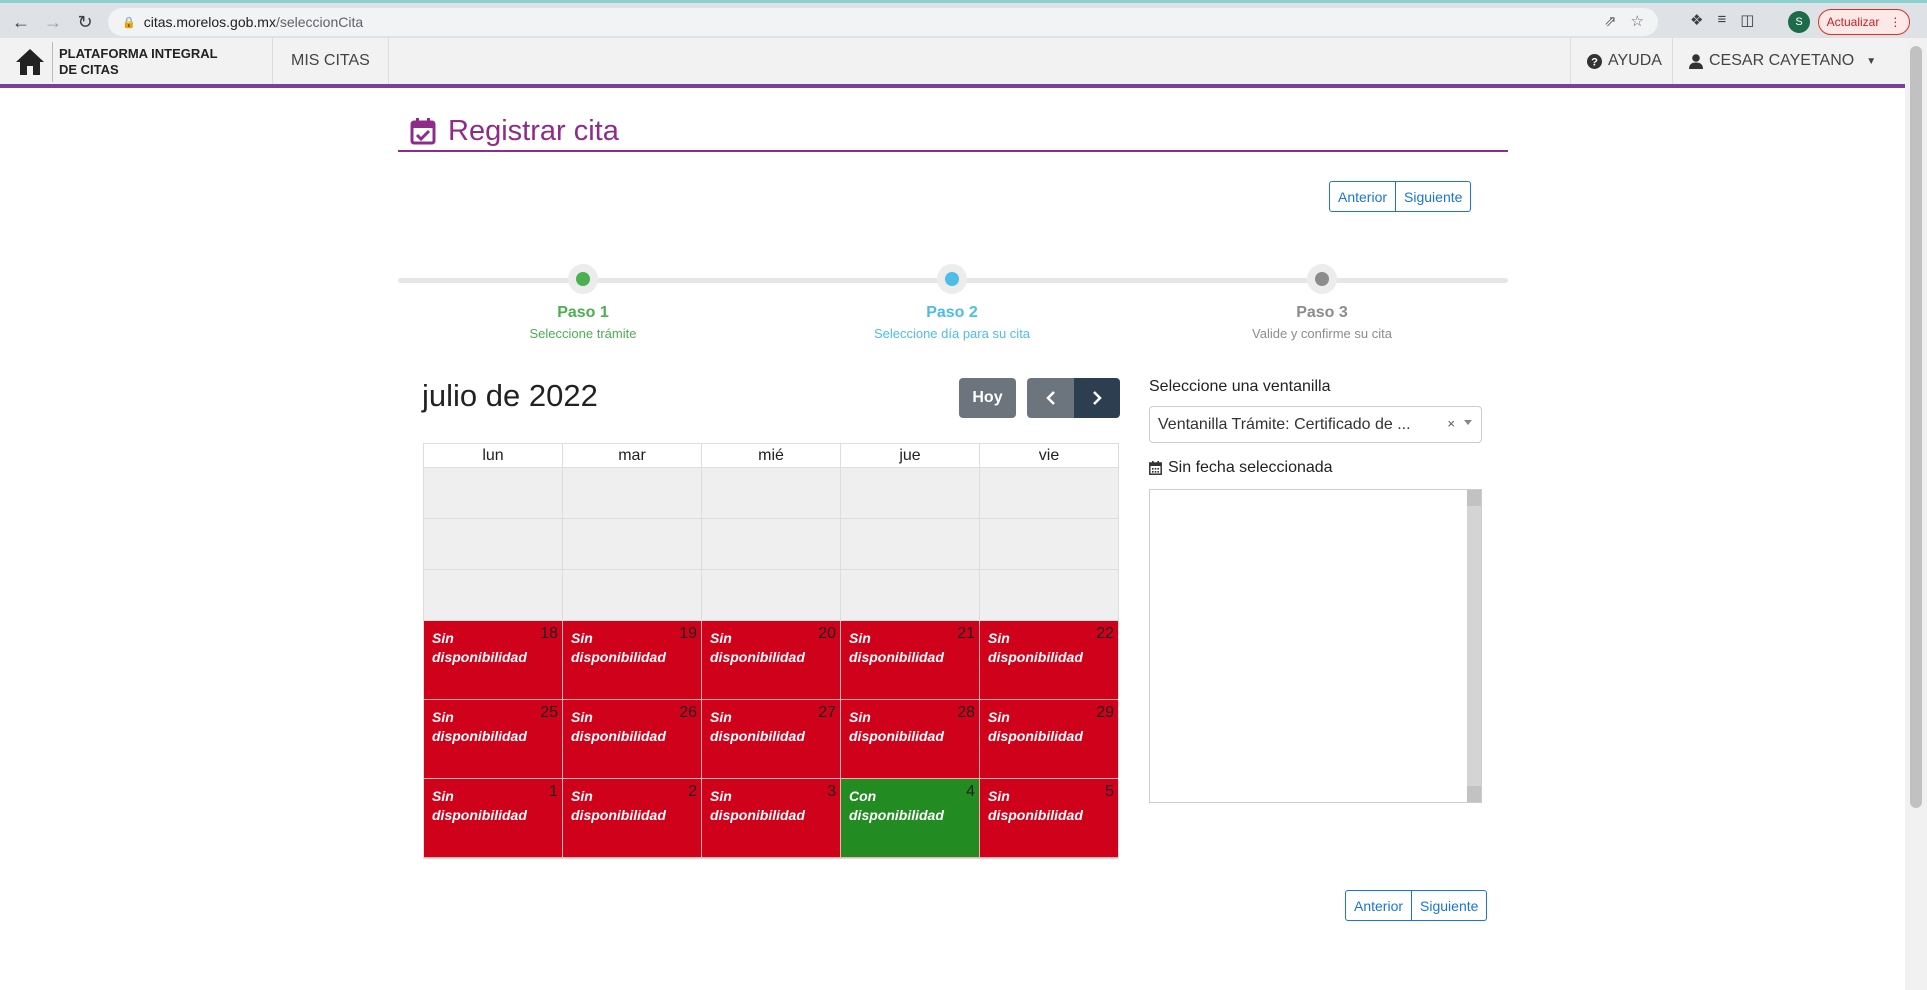  I want to click on day-cell: Sin disponibilidad 3, so click(771, 818).